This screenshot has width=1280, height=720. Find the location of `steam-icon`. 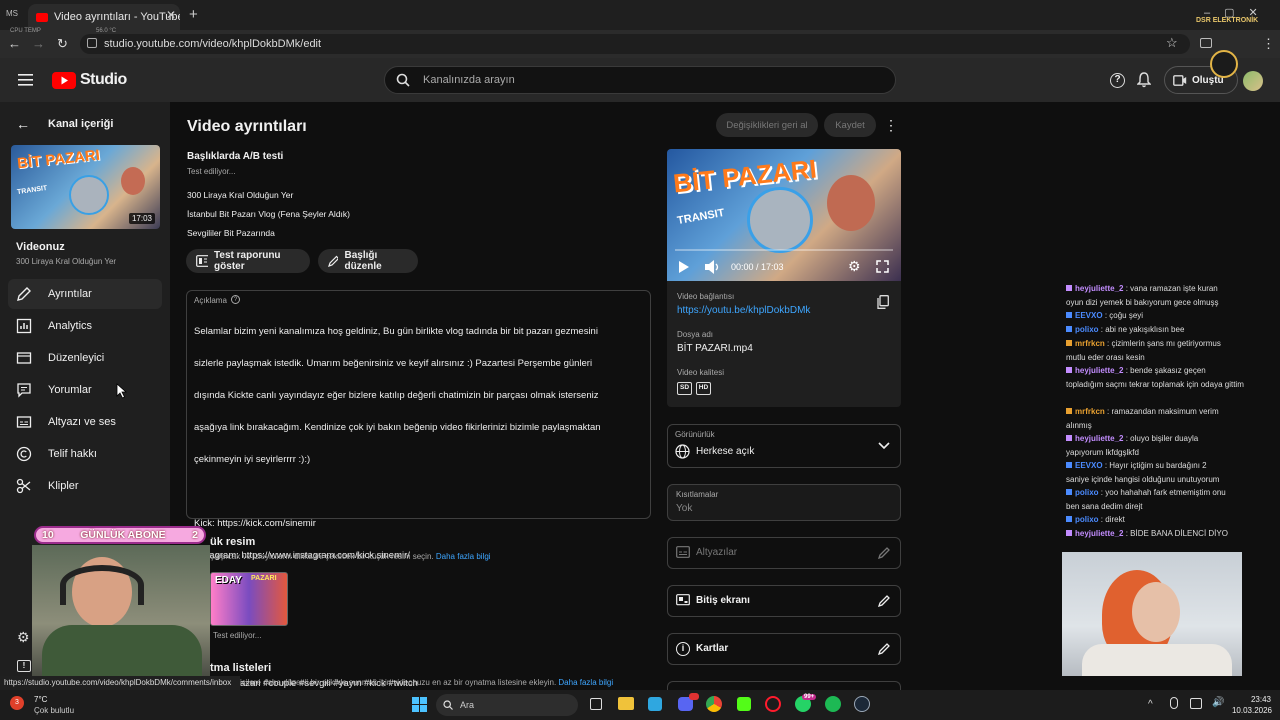

steam-icon is located at coordinates (862, 704).